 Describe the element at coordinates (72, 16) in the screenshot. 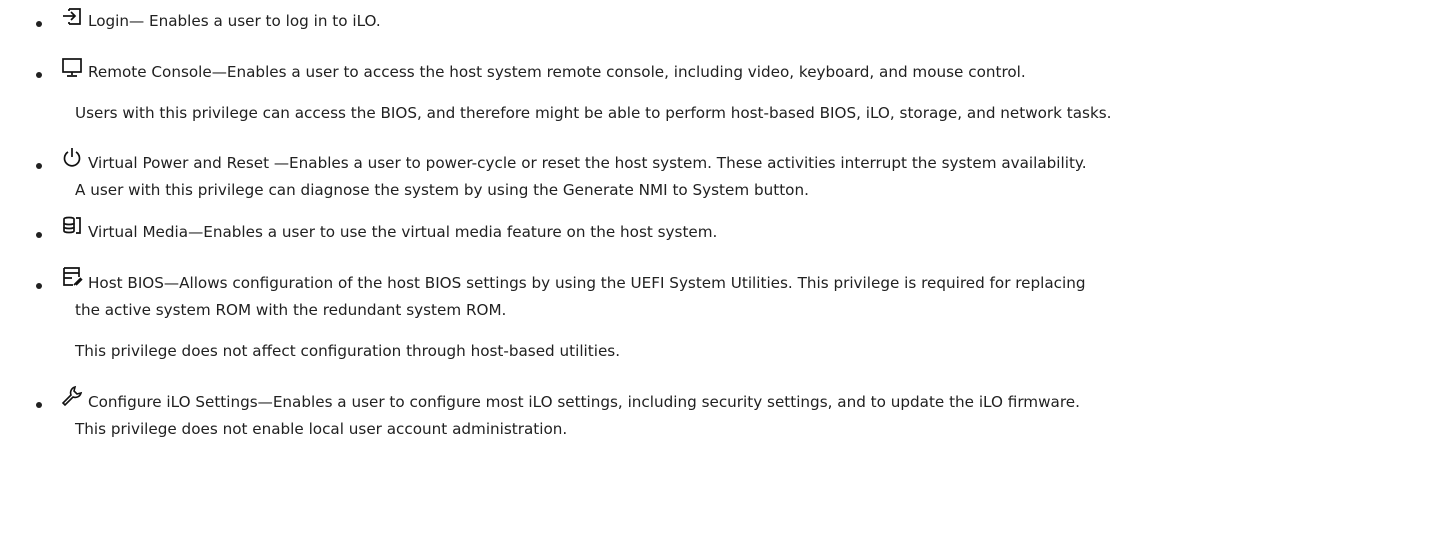

I see `login-icon` at that location.